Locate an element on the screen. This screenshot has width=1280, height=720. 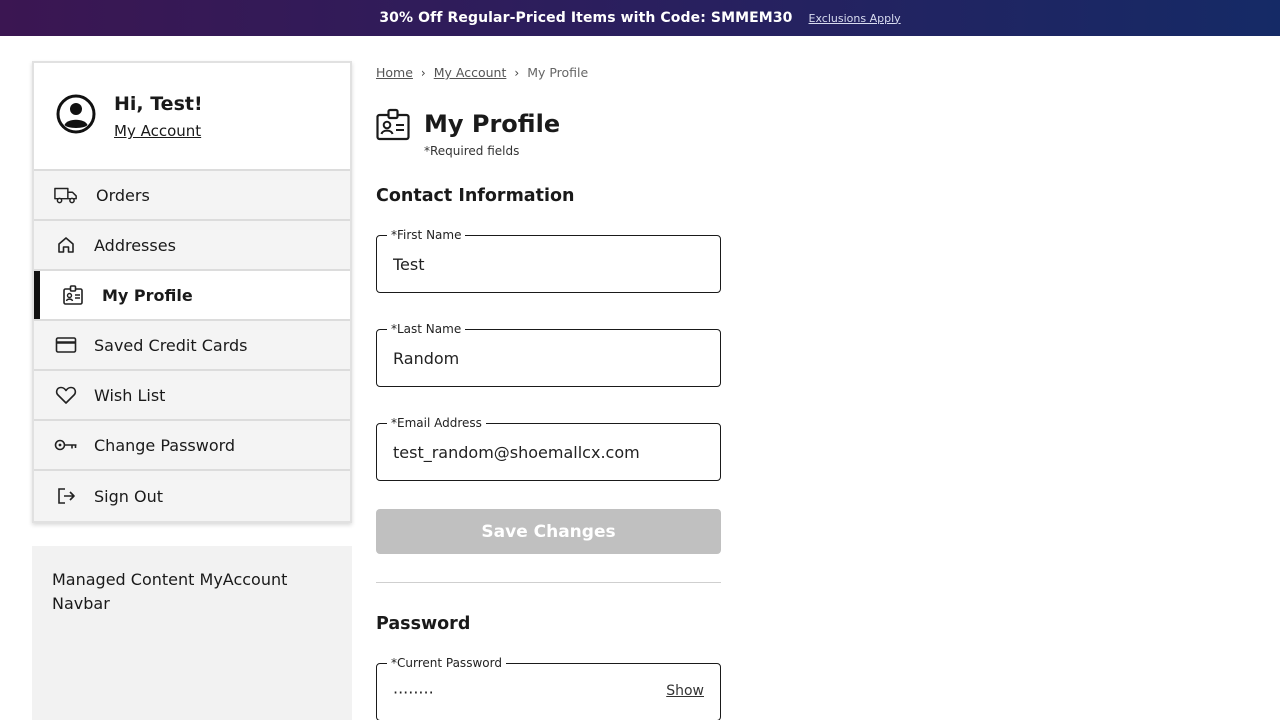
heart-icon is located at coordinates (66, 395).